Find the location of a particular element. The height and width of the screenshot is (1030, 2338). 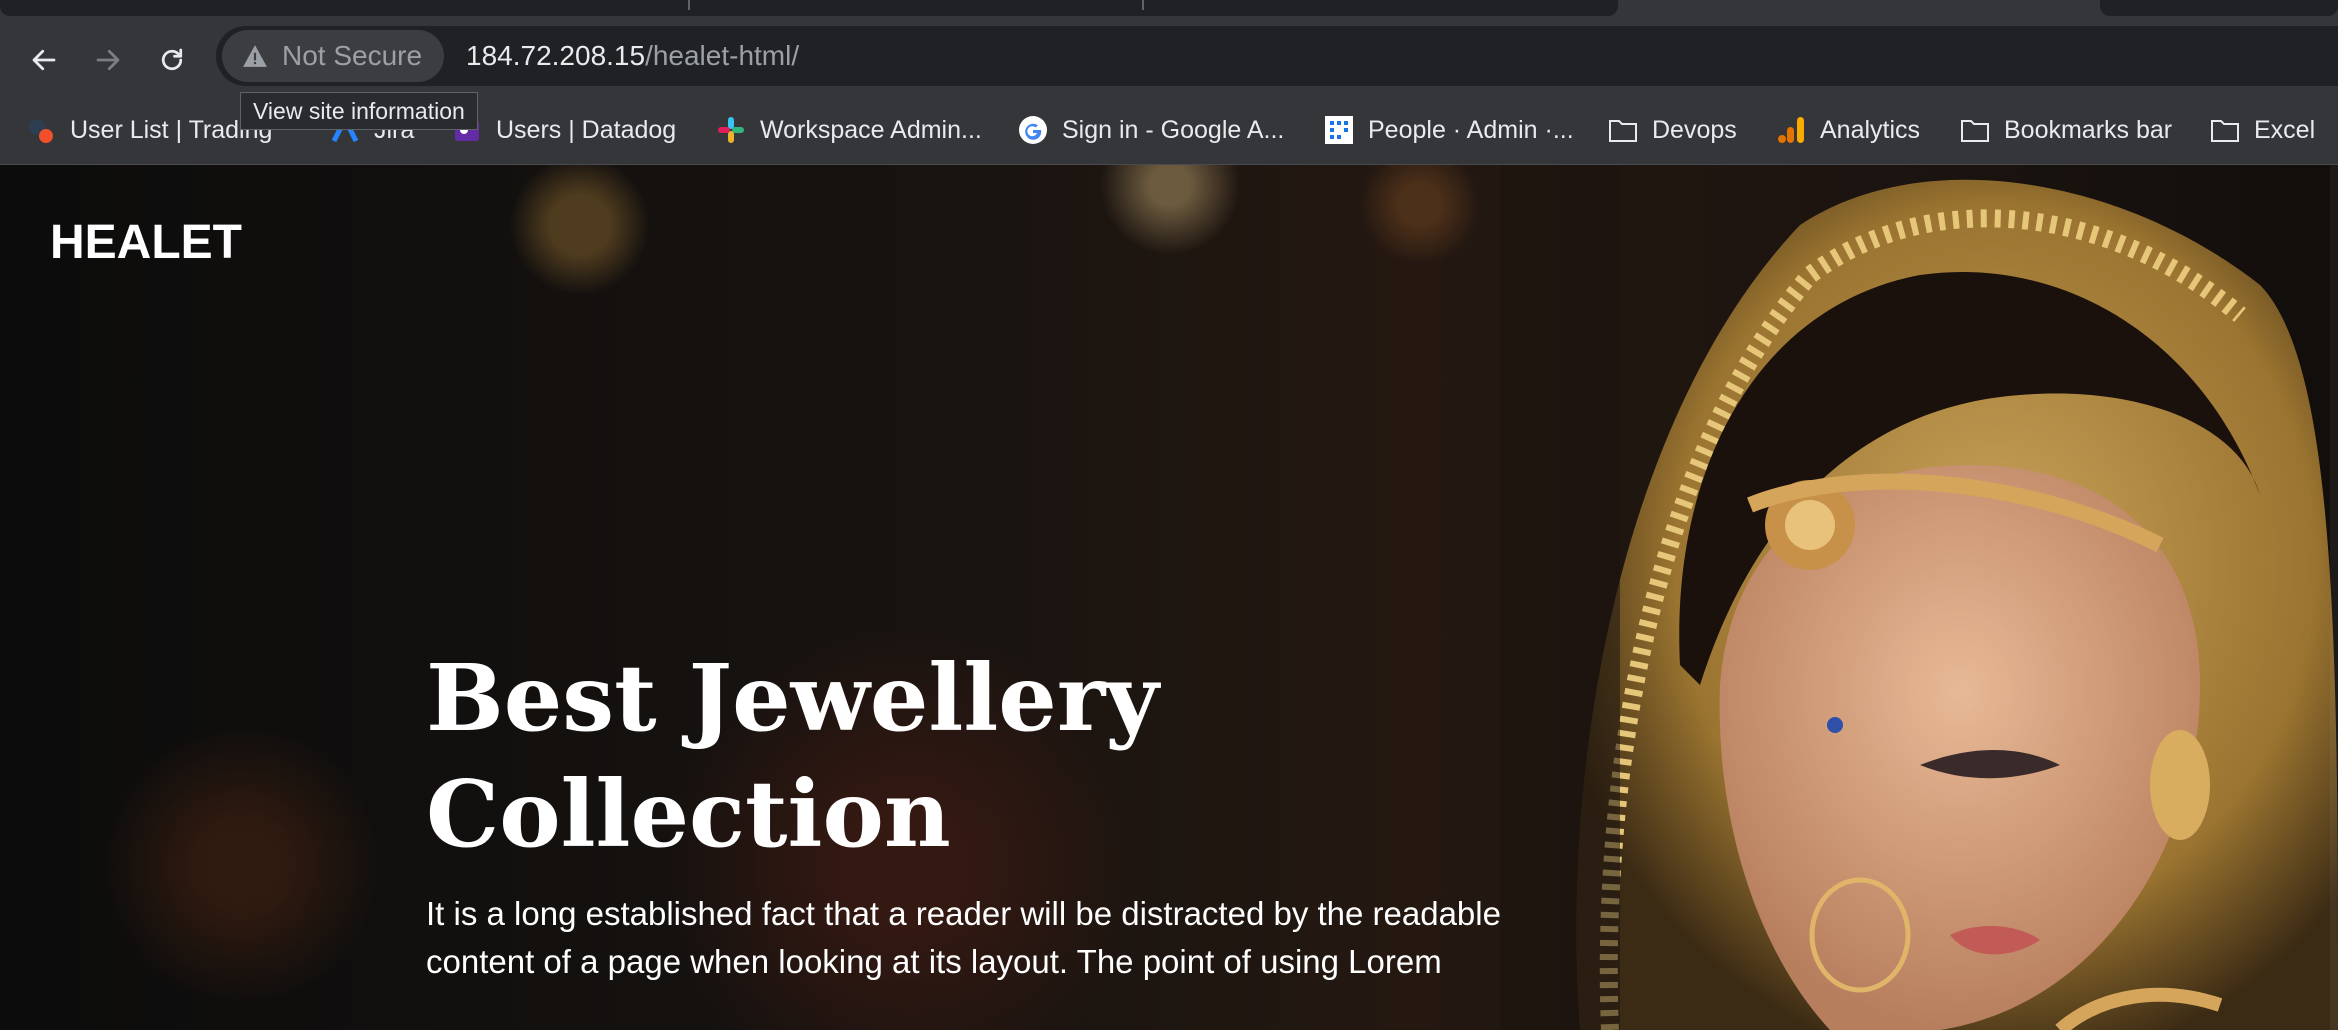

back-arrow-icon is located at coordinates (44, 60).